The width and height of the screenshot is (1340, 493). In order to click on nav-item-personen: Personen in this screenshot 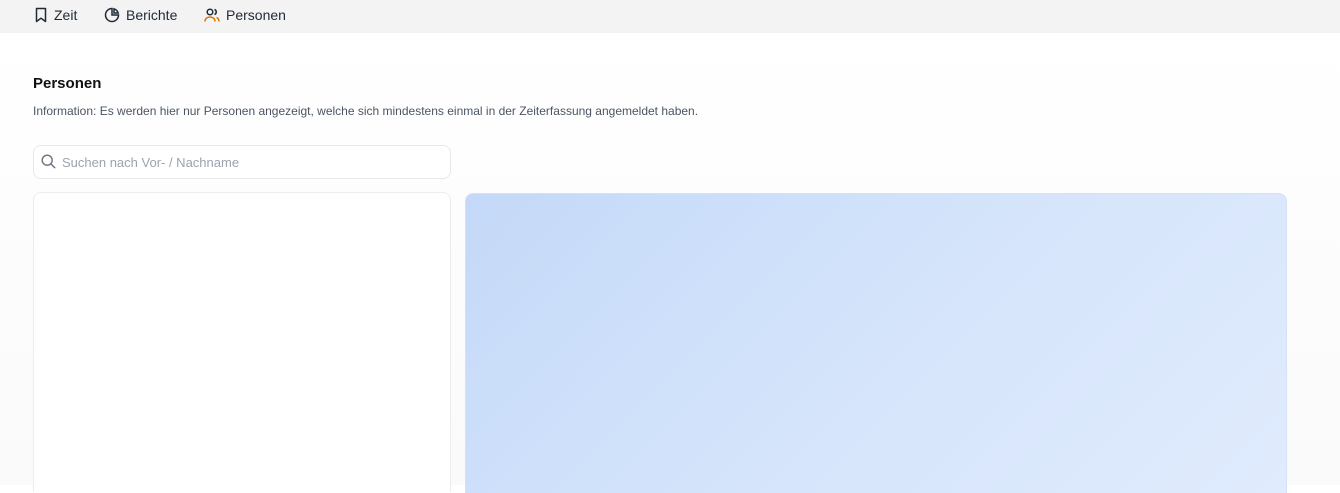, I will do `click(245, 15)`.